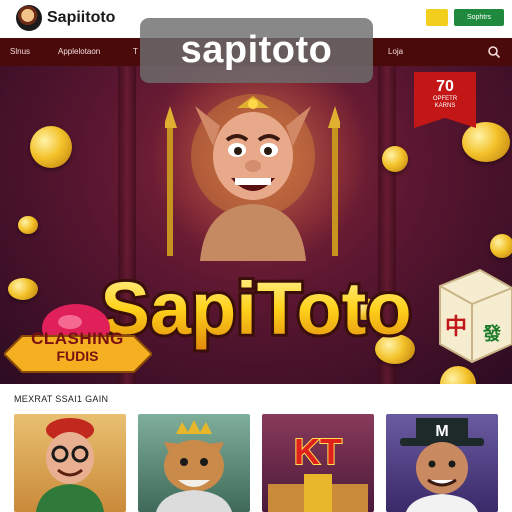  I want to click on promo-ribbon: 70 OPFETR KARNS, so click(445, 100).